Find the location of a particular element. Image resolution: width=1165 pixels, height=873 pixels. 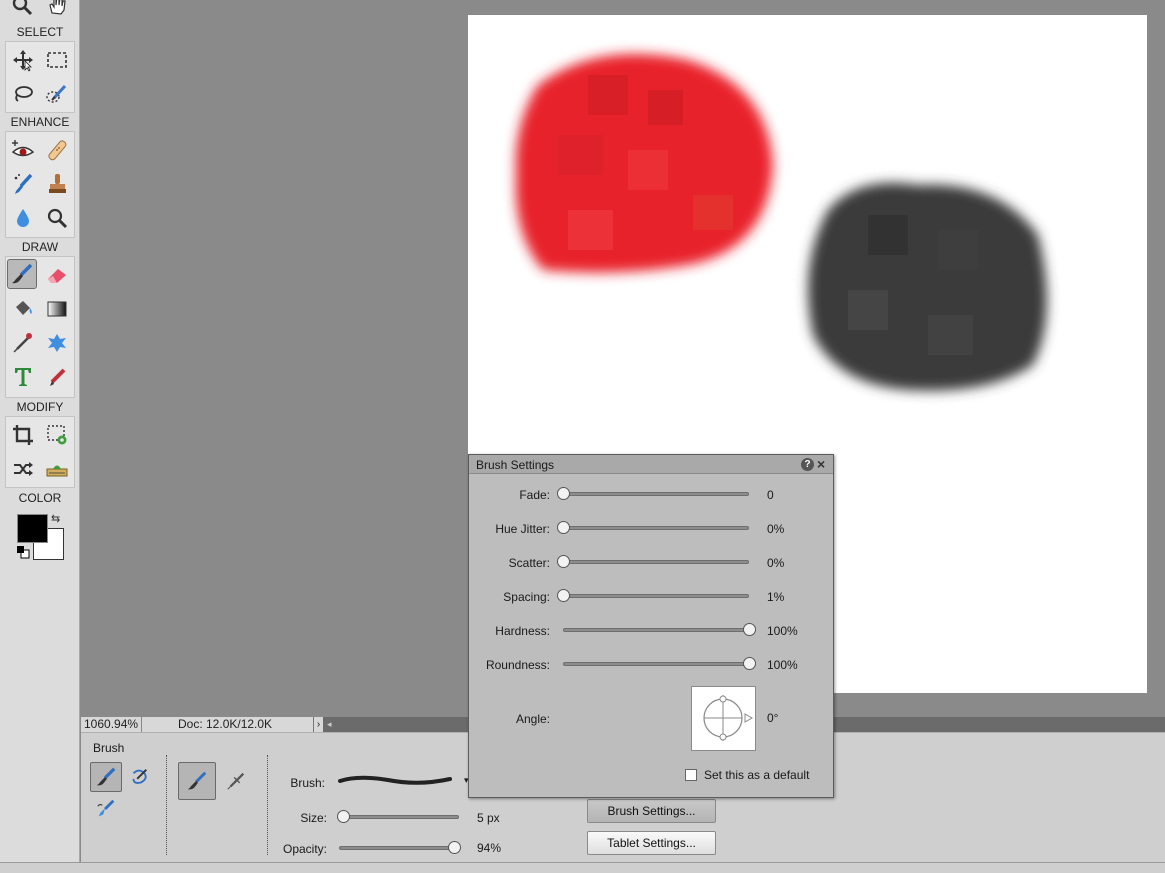

draw-tools-group is located at coordinates (40, 327).